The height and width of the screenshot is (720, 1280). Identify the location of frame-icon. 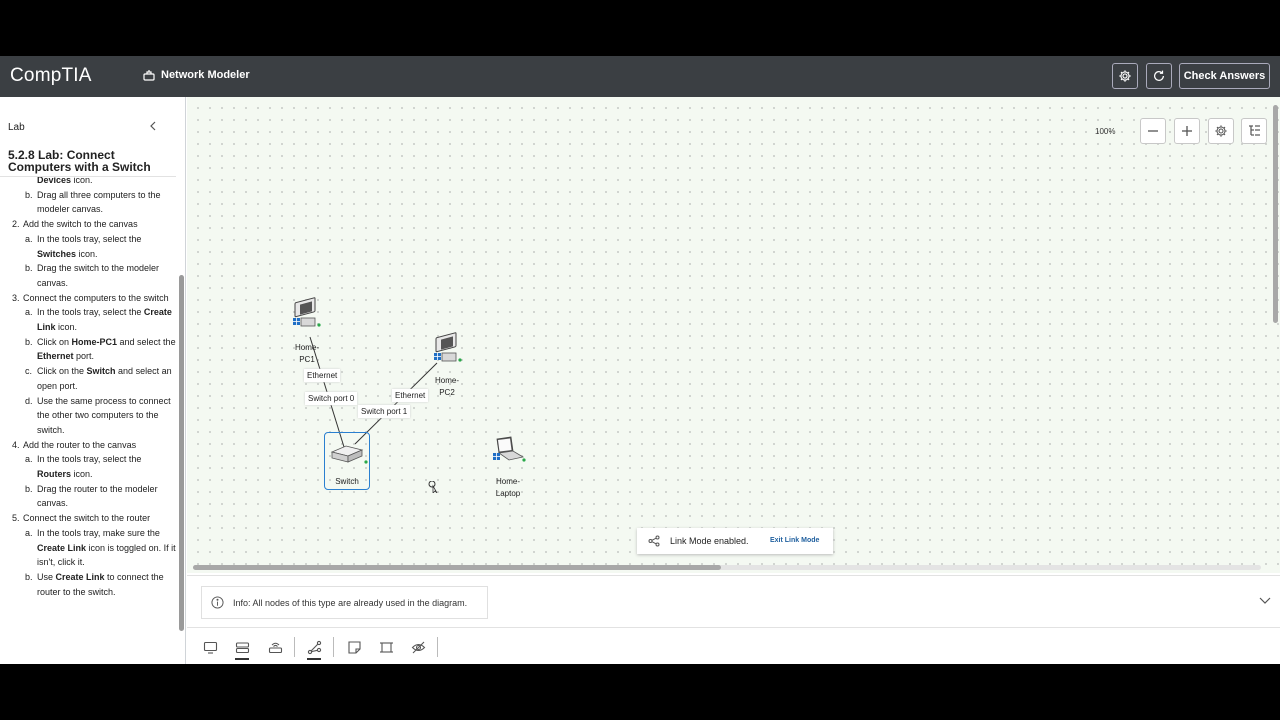
(386, 647).